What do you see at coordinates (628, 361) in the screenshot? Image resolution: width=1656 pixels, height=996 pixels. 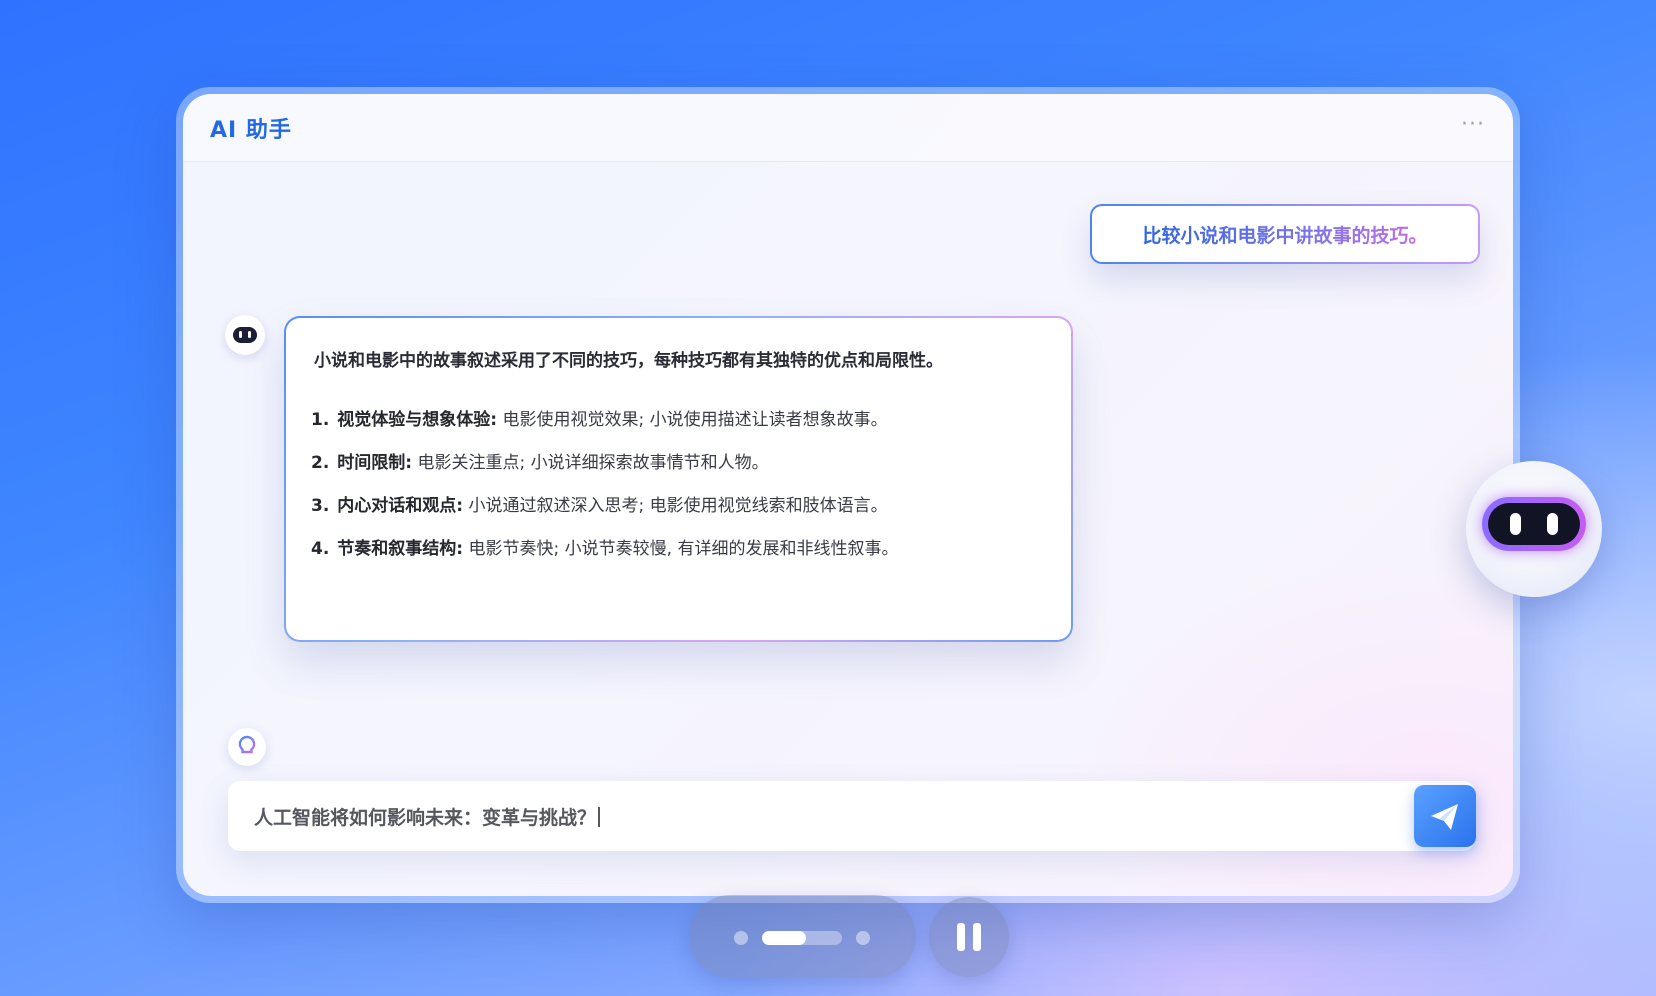 I see `answer-intro: 小说和电影中的故事叙述采用了不同的技巧，每种技巧都有其独特的优点和局限性。` at bounding box center [628, 361].